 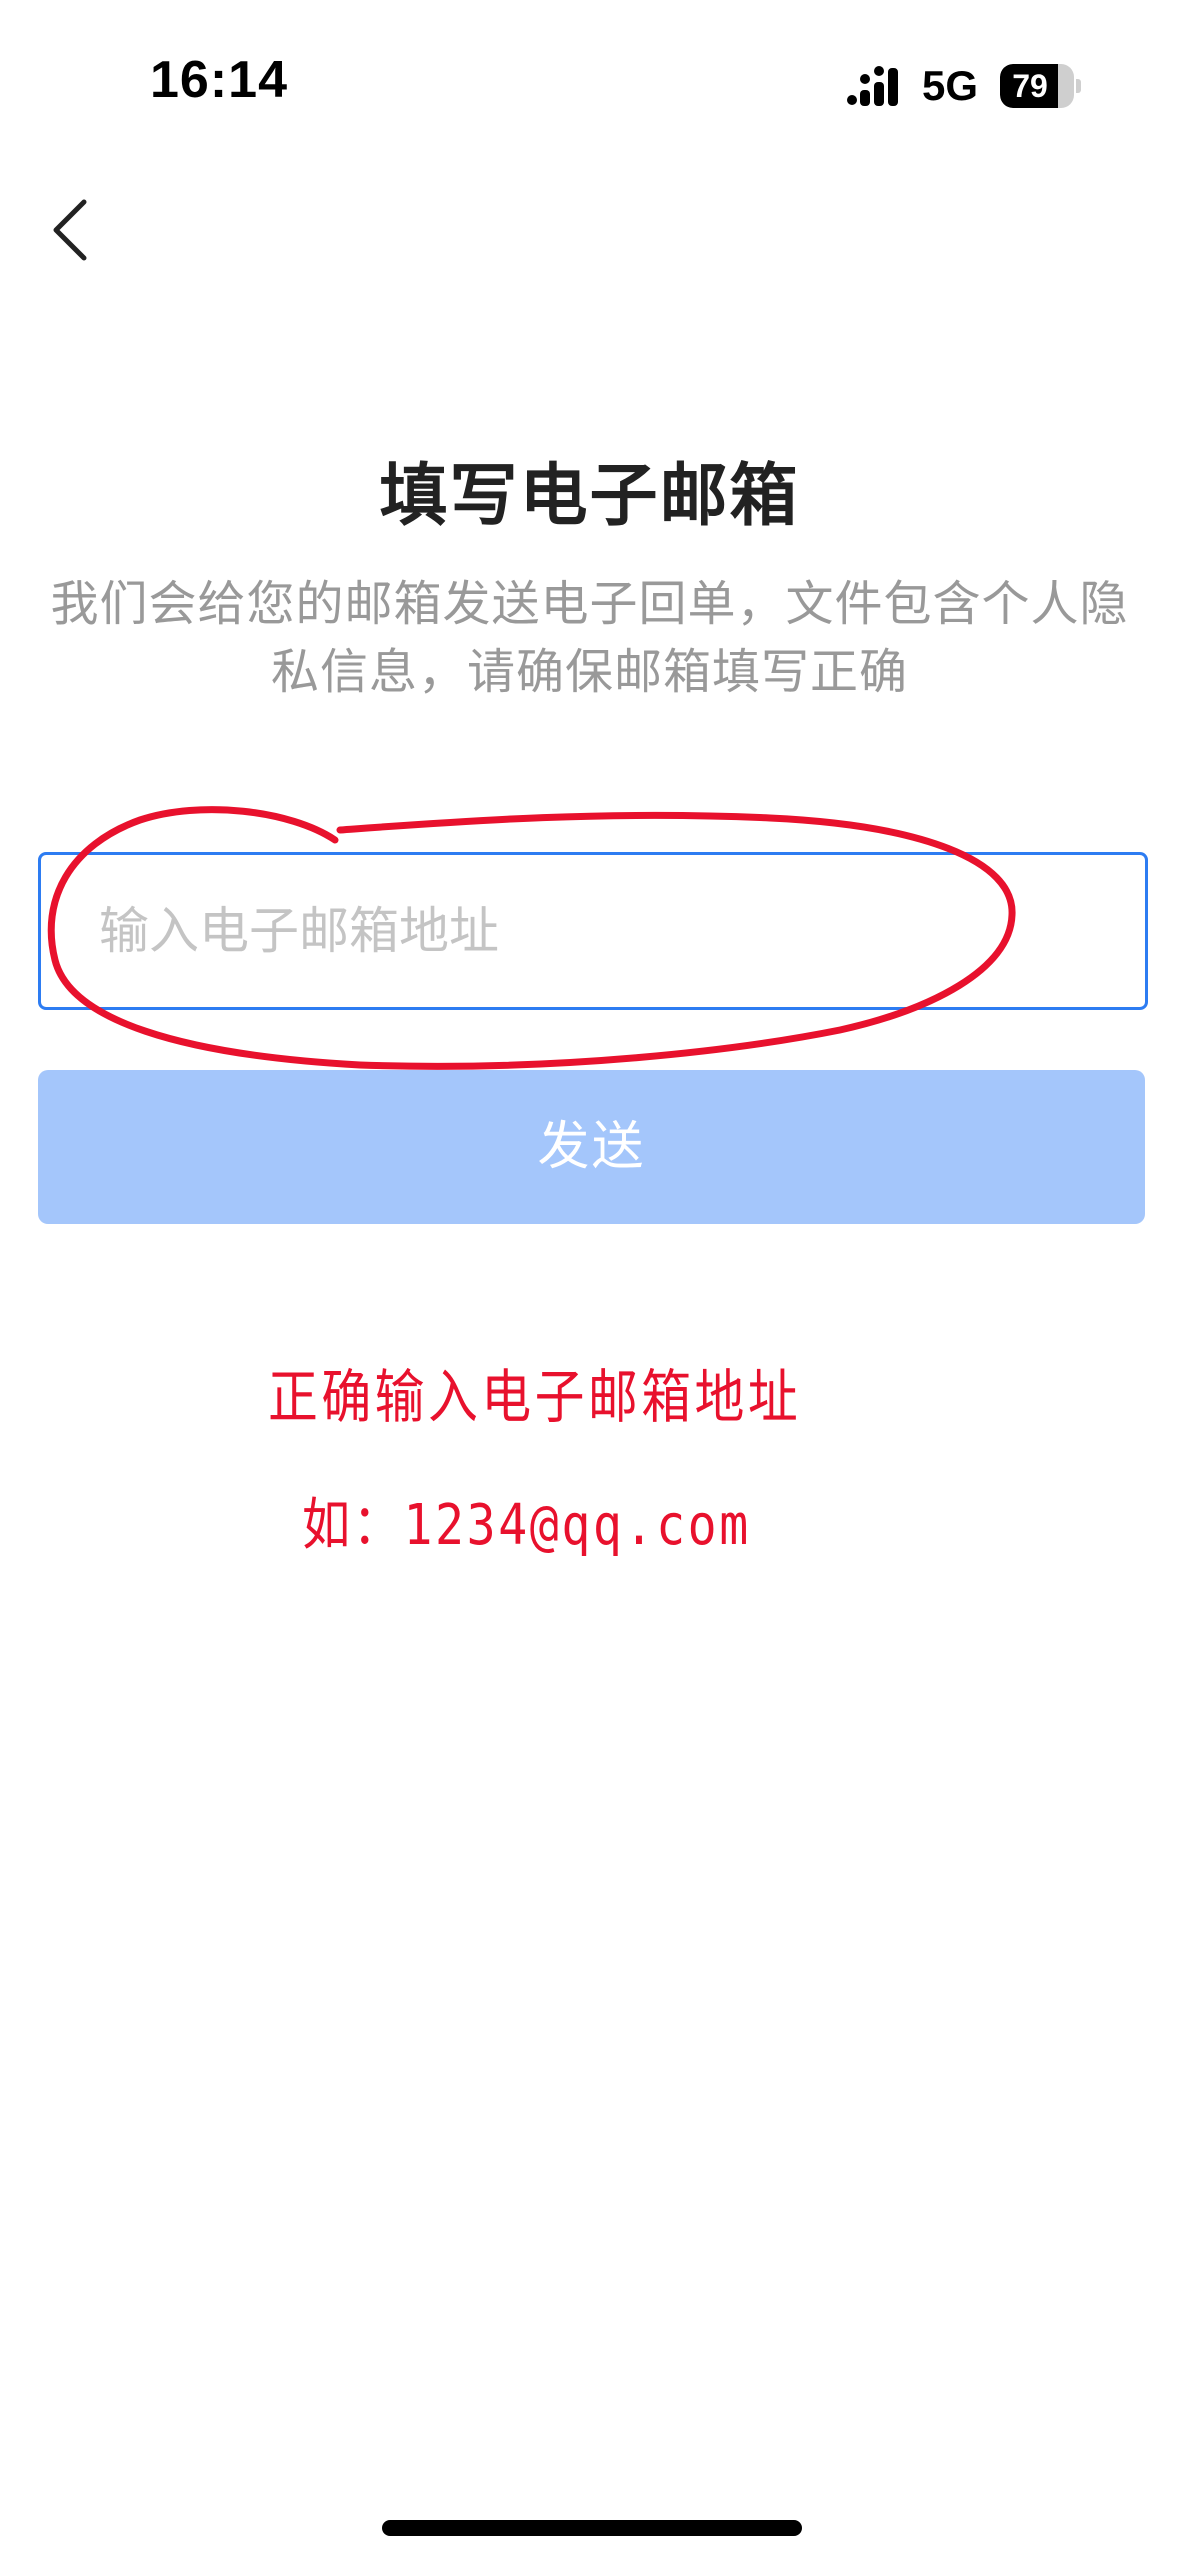 I want to click on cellular-signal-icon, so click(x=872, y=86).